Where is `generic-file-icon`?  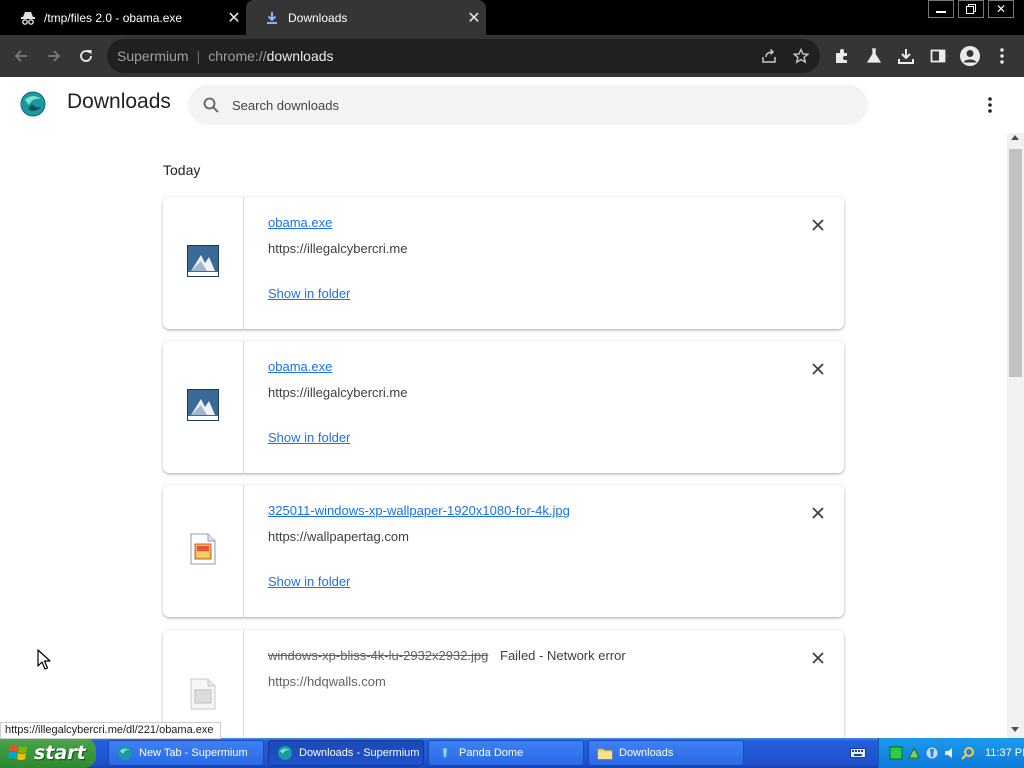
generic-file-icon is located at coordinates (203, 696).